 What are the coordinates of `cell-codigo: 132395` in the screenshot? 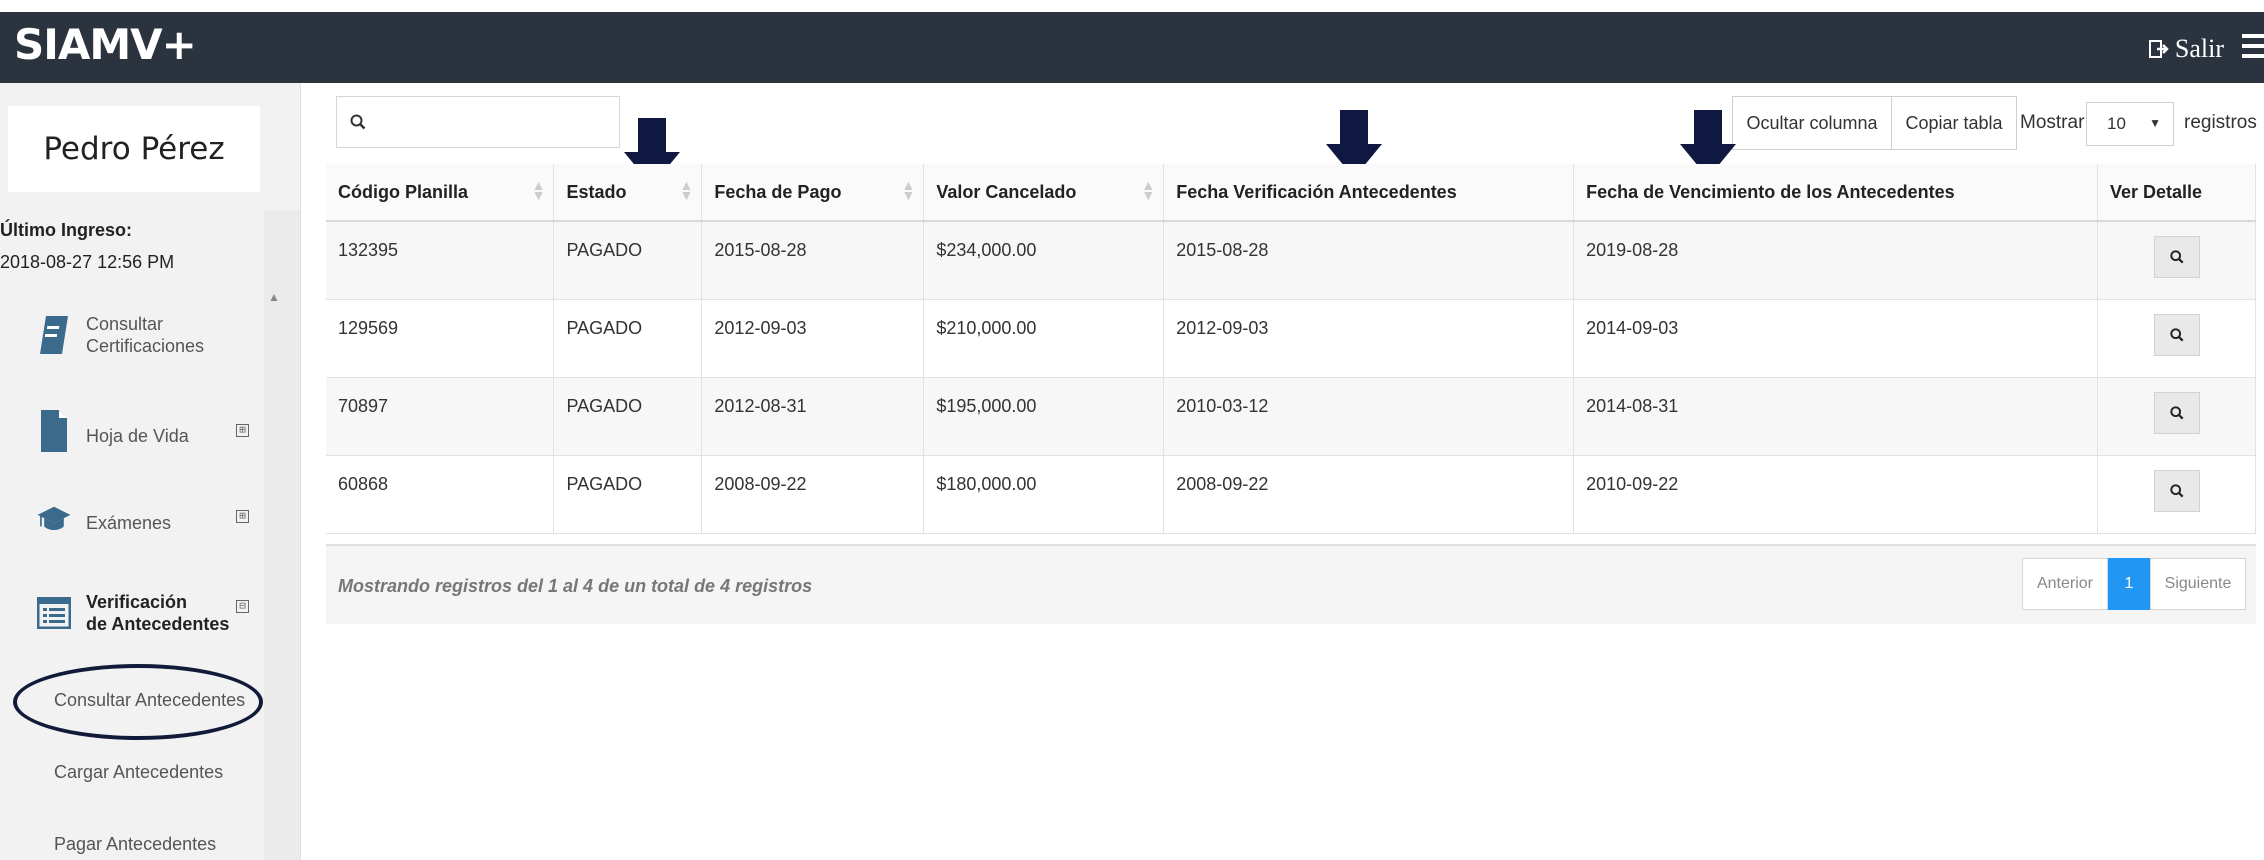 It's located at (440, 260).